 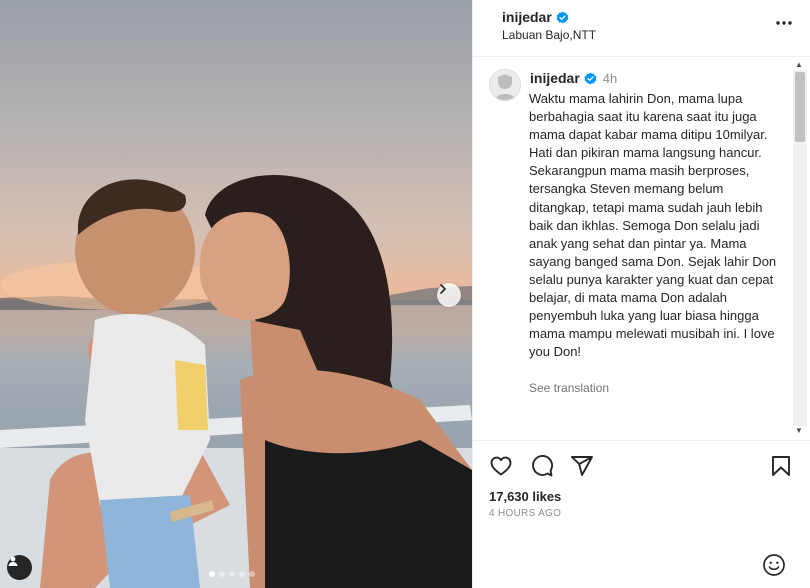 I want to click on bookmark-icon, so click(x=781, y=466).